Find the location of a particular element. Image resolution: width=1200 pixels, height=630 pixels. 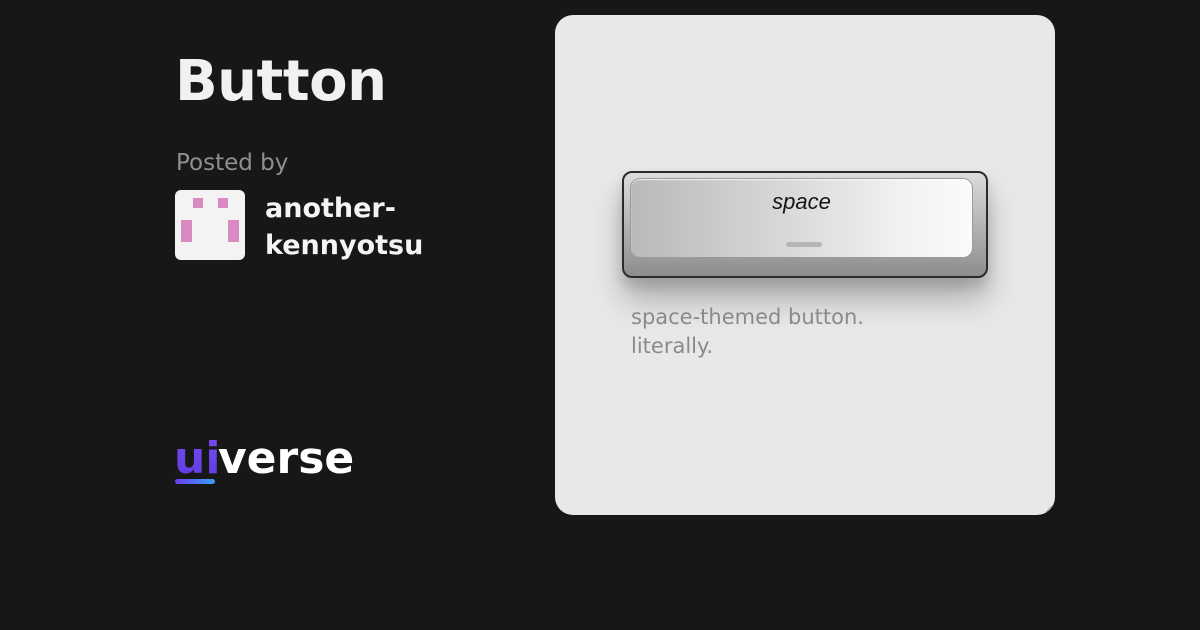

author-name-line: another- is located at coordinates (330, 208).